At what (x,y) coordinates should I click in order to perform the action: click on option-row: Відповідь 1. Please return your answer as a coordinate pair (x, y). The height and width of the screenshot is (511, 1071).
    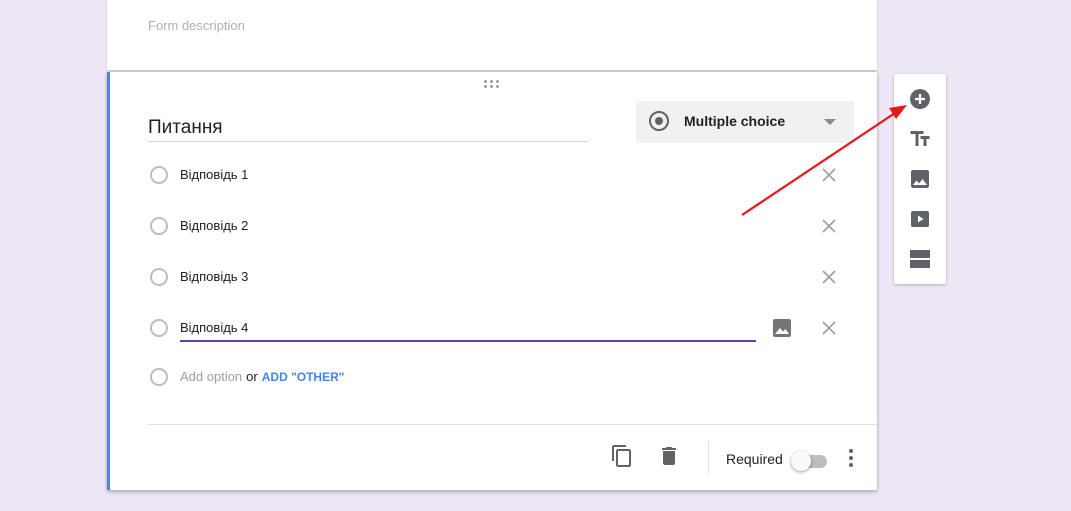
    Looking at the image, I should click on (493, 177).